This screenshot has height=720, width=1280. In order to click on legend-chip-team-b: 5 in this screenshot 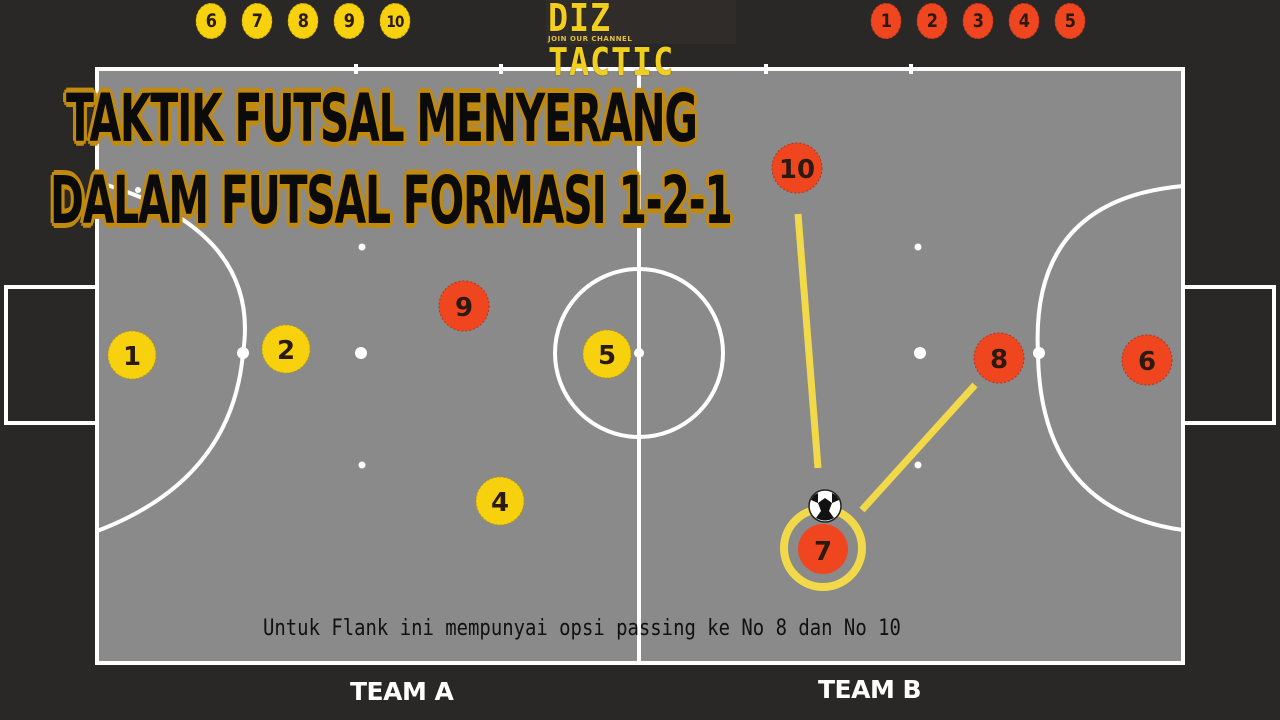, I will do `click(1070, 21)`.